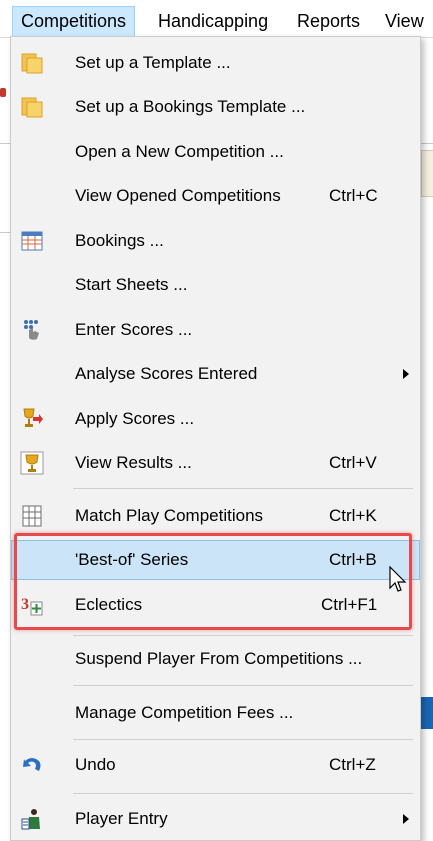  What do you see at coordinates (404, 21) in the screenshot?
I see `menu-view: View` at bounding box center [404, 21].